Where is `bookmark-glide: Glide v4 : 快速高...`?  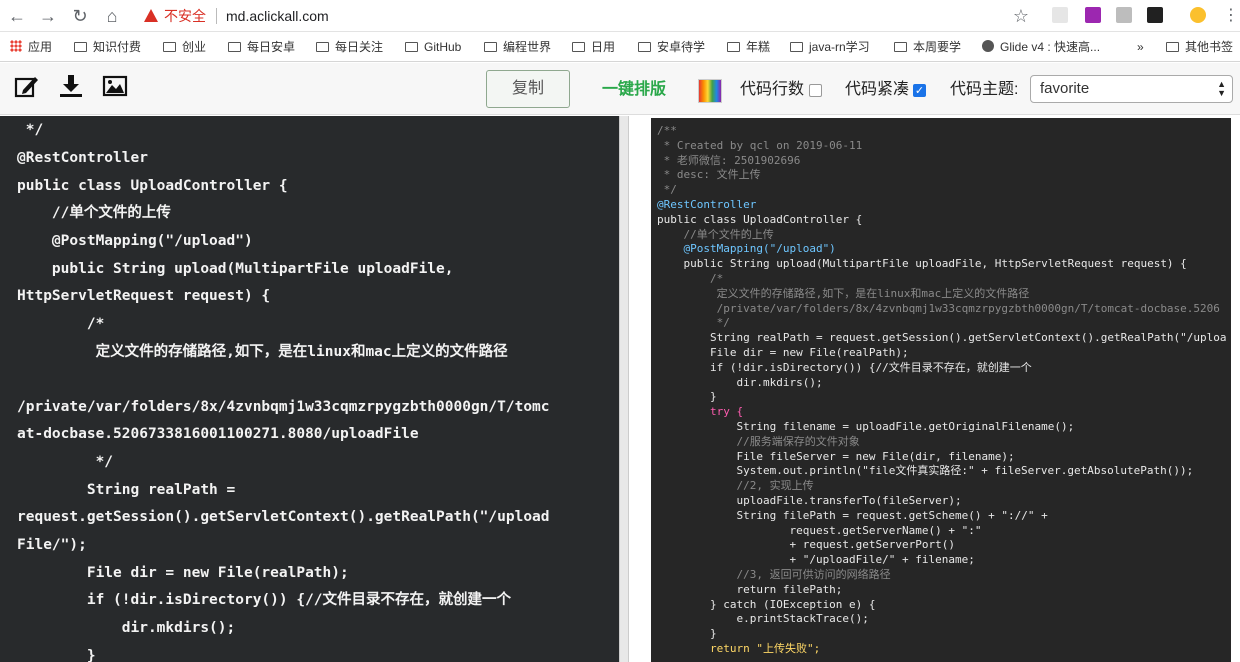
bookmark-glide: Glide v4 : 快速高... is located at coordinates (1041, 47).